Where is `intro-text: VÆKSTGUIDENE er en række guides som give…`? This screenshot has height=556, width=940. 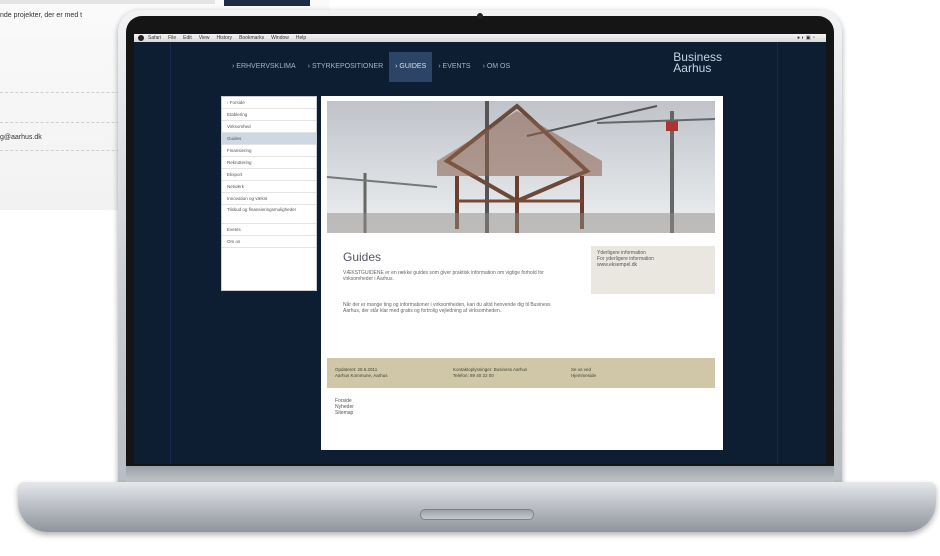 intro-text: VÆKSTGUIDENE er en række guides som give… is located at coordinates (443, 276).